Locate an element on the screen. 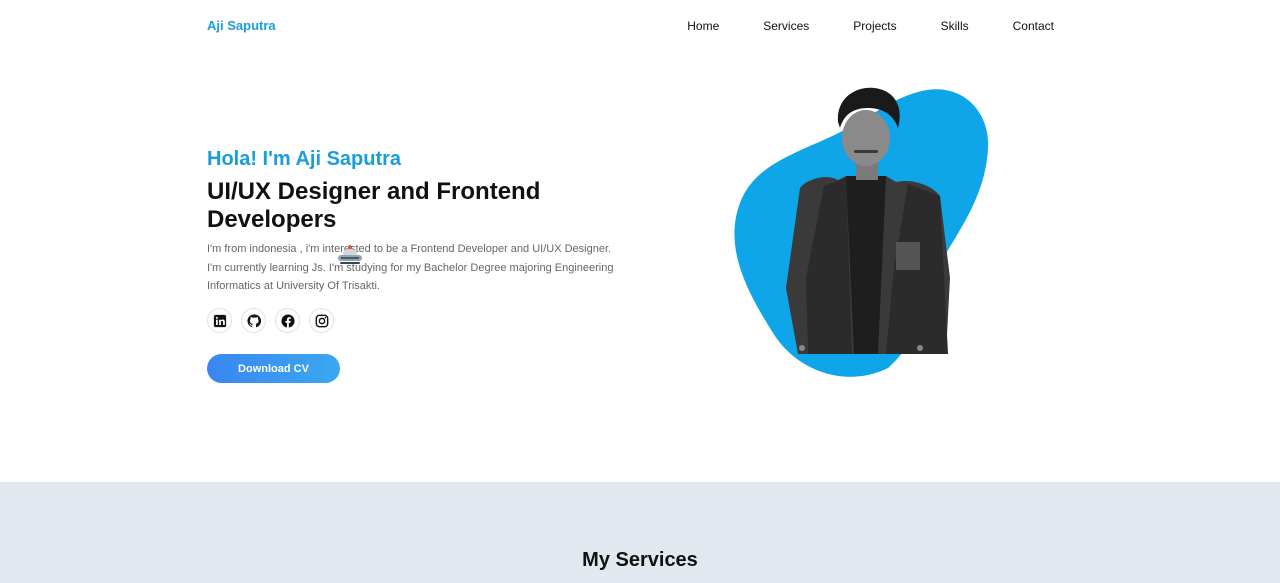  nav-links: Home Services Projects Skills Contact is located at coordinates (870, 26).